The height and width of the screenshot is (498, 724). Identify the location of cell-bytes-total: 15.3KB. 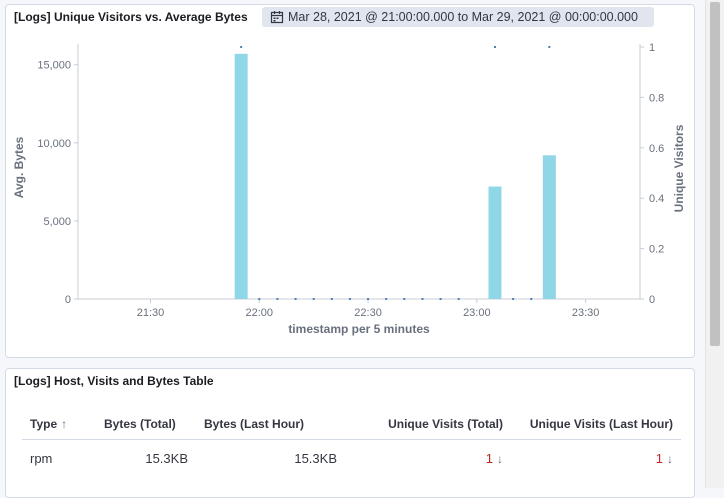
(166, 458).